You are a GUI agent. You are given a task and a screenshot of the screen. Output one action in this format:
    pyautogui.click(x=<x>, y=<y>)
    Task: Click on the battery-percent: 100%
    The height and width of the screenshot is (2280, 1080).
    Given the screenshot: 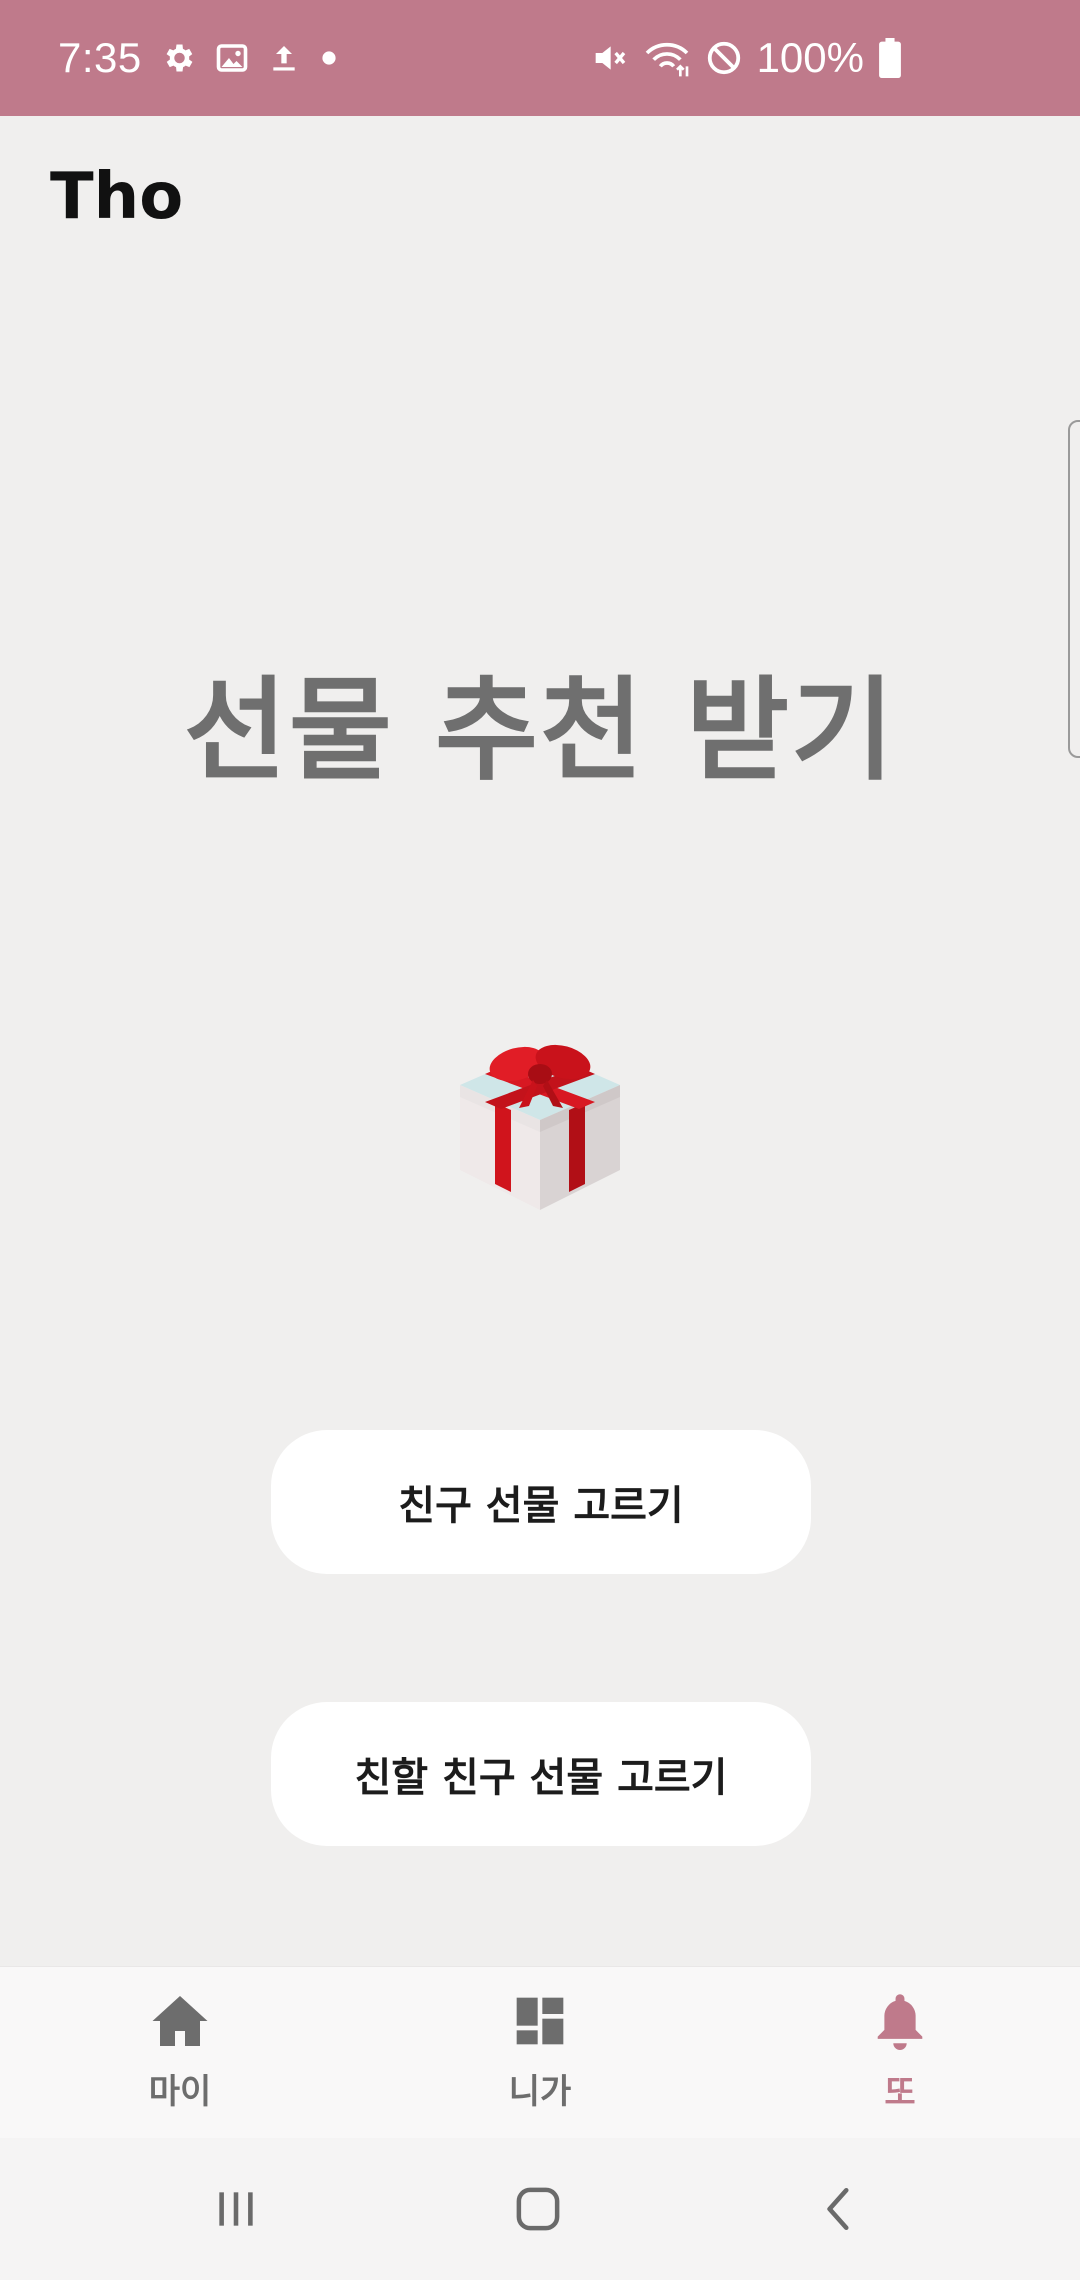 What is the action you would take?
    pyautogui.click(x=810, y=57)
    